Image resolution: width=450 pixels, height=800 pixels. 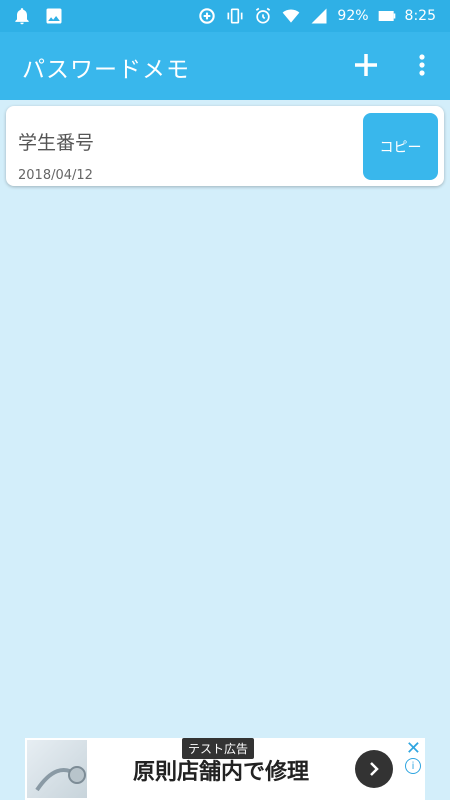 I want to click on status-bar: 92% 8:25, so click(x=225, y=16).